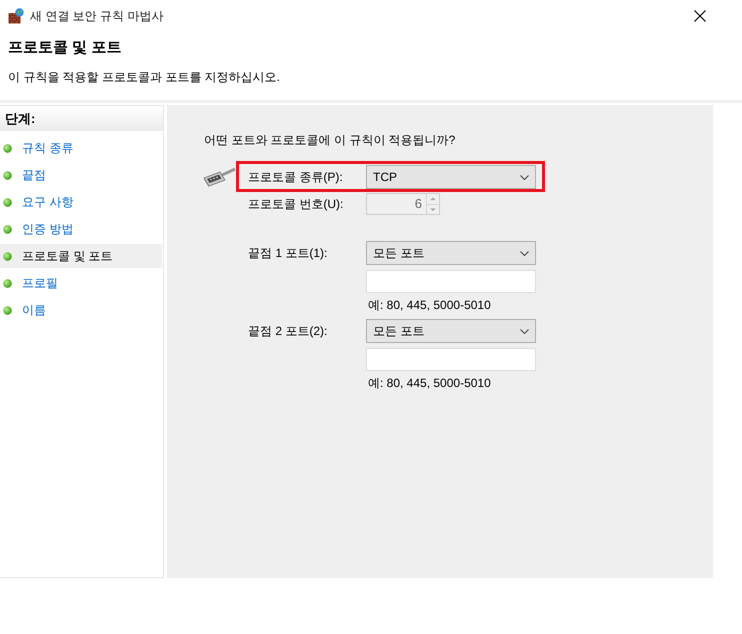  Describe the element at coordinates (296, 177) in the screenshot. I see `protocol-type-label: 프로토콜 종류(P):` at that location.